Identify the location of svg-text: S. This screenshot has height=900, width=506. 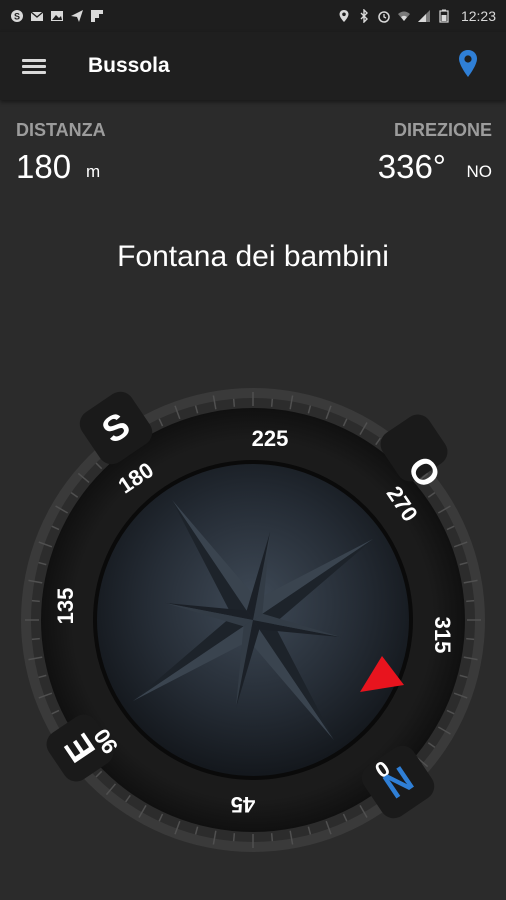
(17, 17).